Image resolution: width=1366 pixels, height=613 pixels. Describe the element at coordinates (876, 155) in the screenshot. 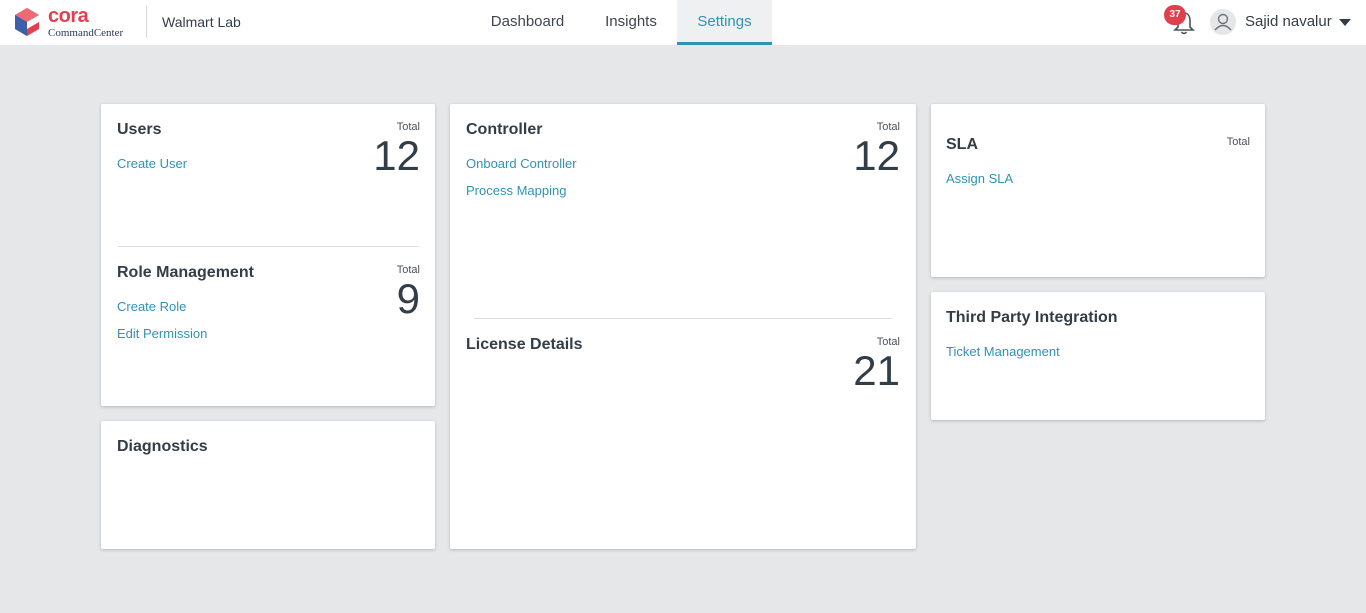

I see `controller-total-value: 12` at that location.